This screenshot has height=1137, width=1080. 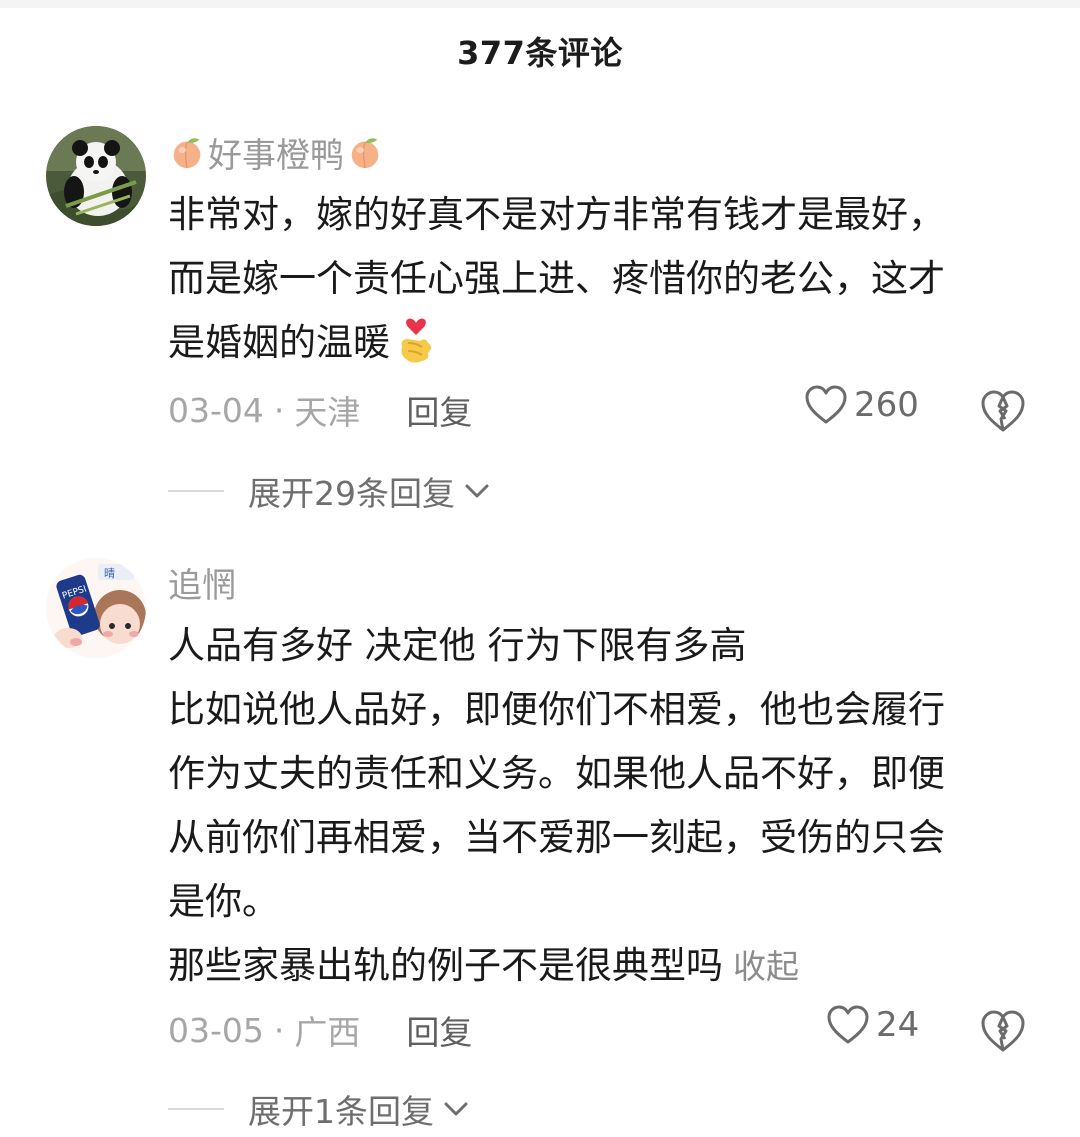 I want to click on comment-line: 是婚姻的温暖, so click(x=608, y=343).